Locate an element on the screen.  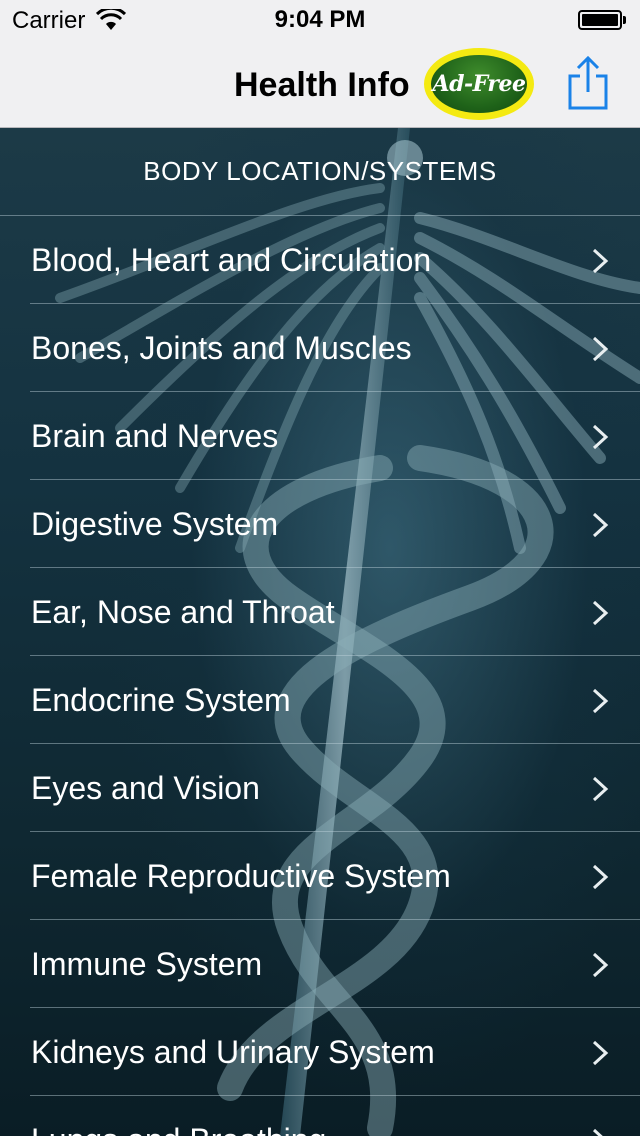
list-item: Bones, Joints and Muscles is located at coordinates (320, 348).